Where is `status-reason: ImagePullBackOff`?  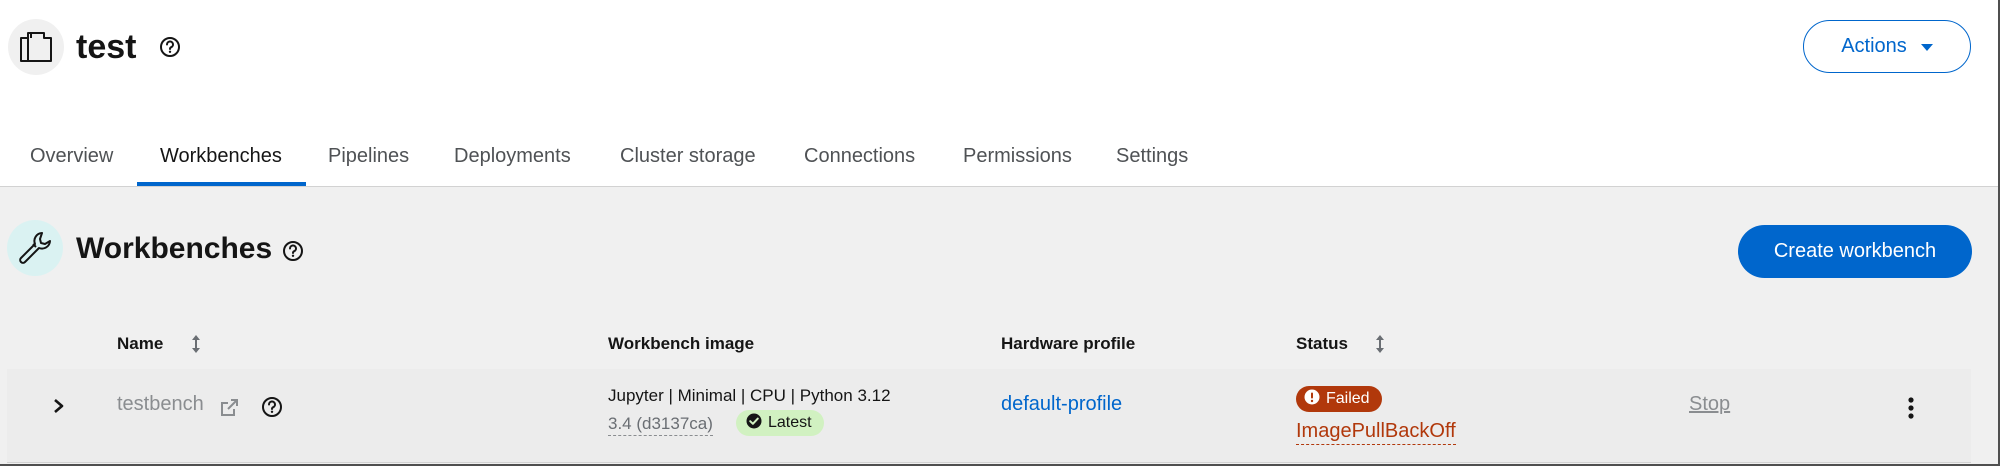 status-reason: ImagePullBackOff is located at coordinates (1376, 432).